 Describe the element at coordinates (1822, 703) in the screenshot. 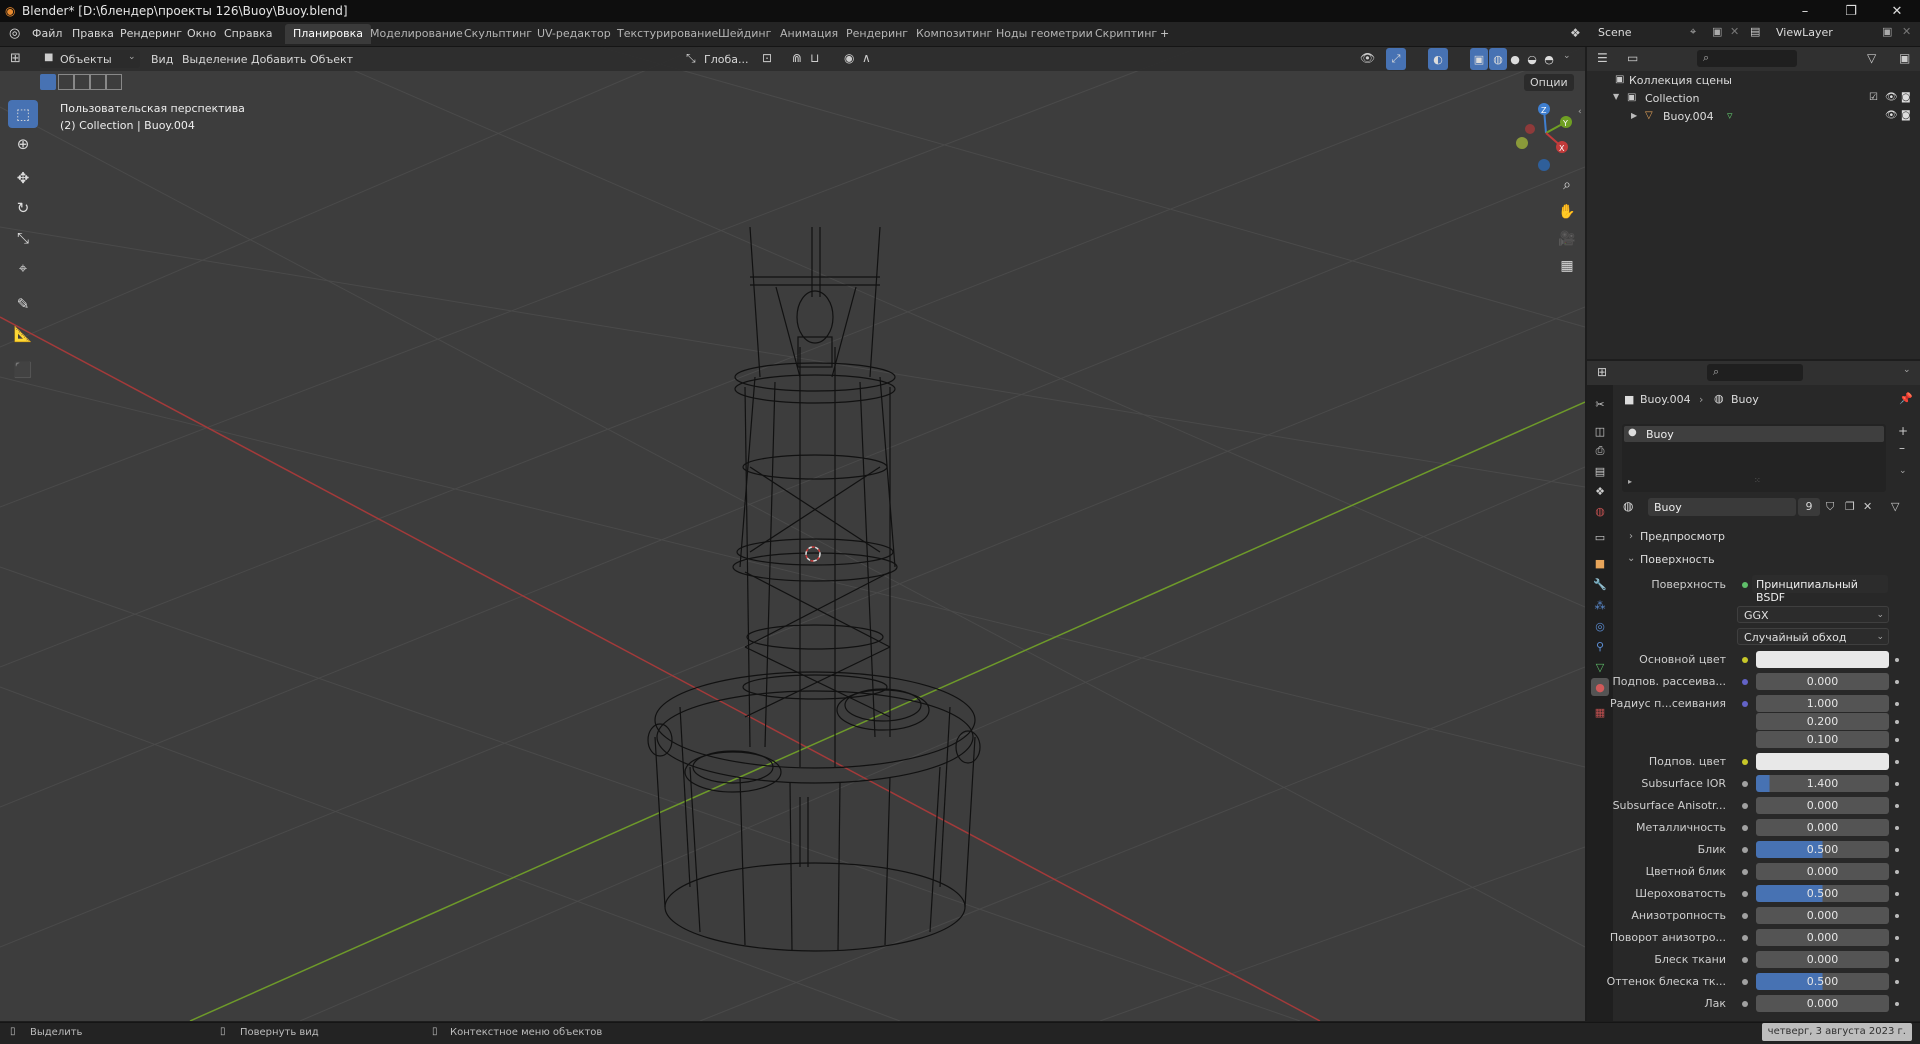

I see `numeric-field: 1.000` at that location.